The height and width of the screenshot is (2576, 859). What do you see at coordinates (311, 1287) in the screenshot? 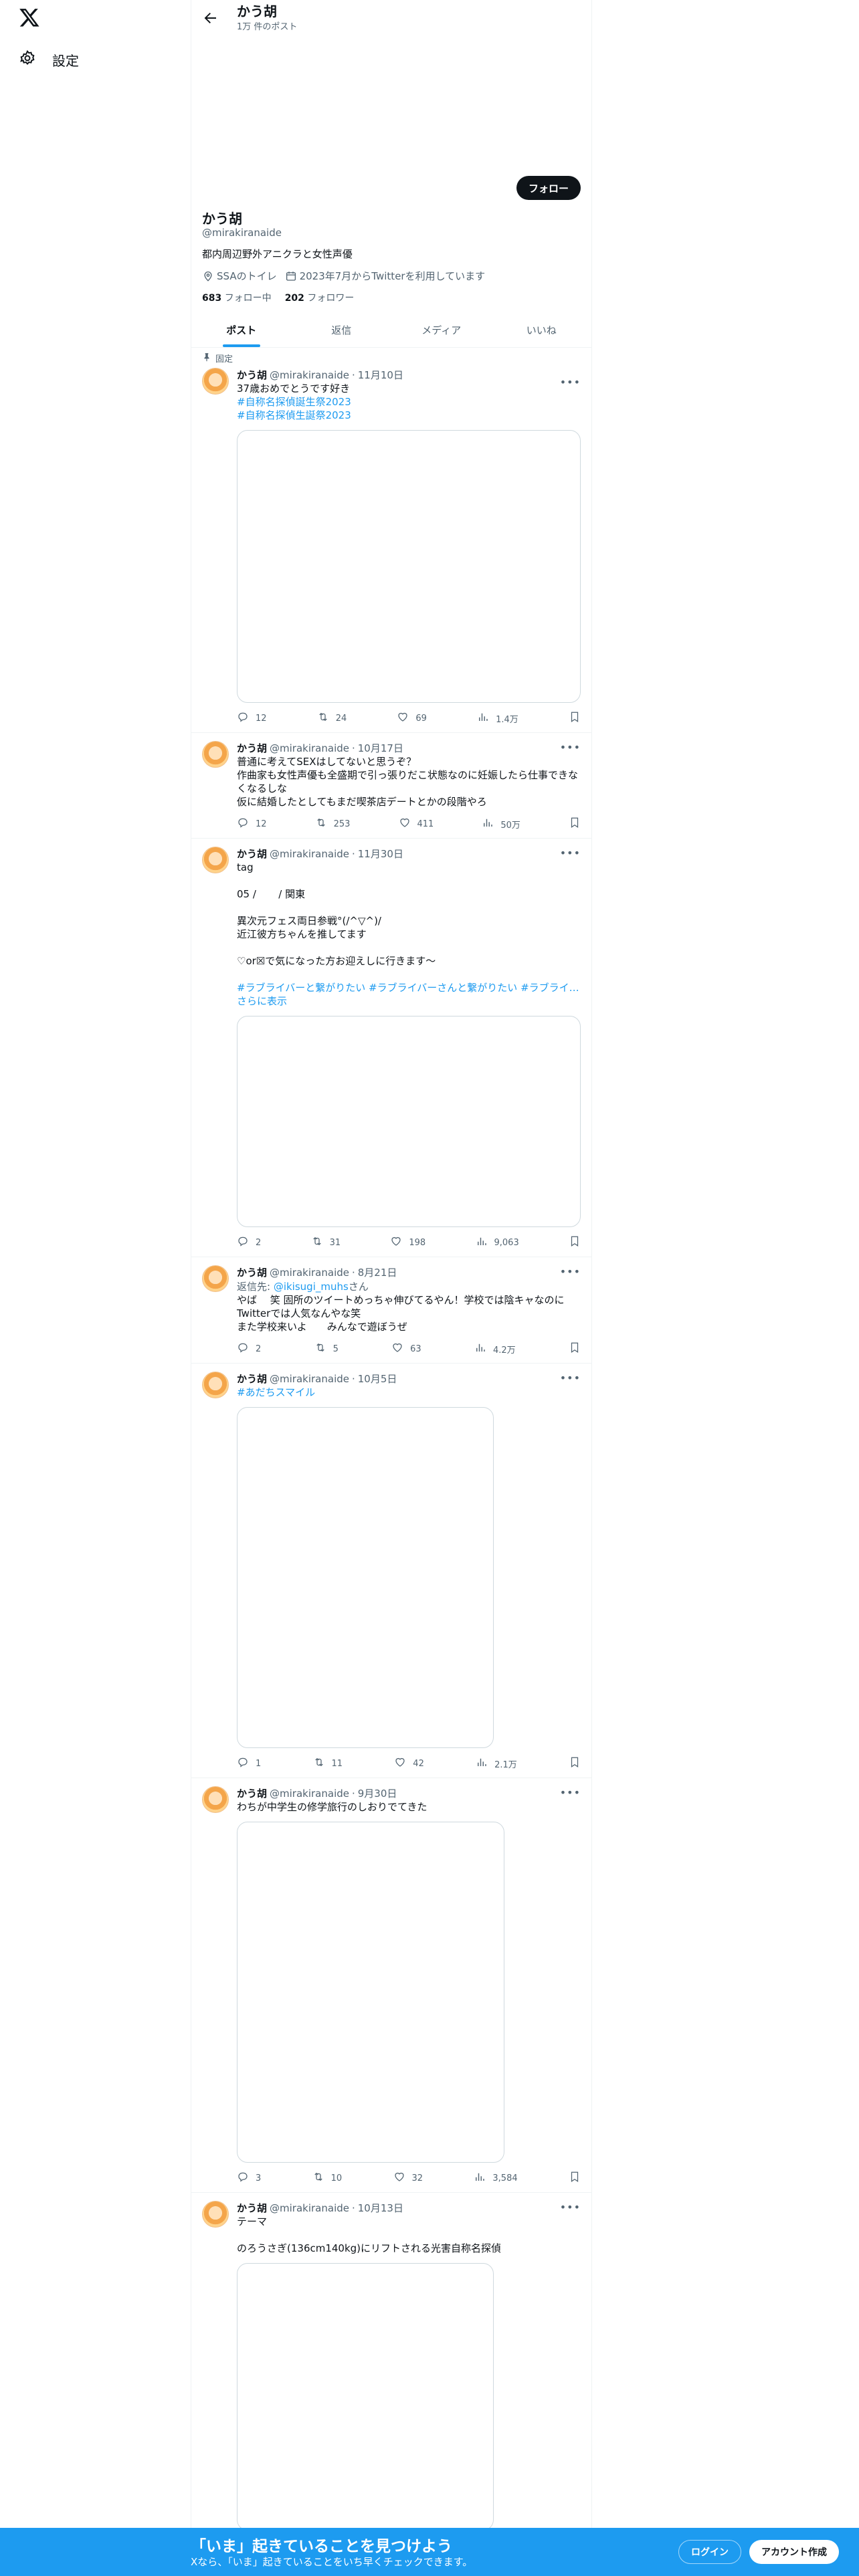
I see `reply-to-link: @ikisugi_muhs` at bounding box center [311, 1287].